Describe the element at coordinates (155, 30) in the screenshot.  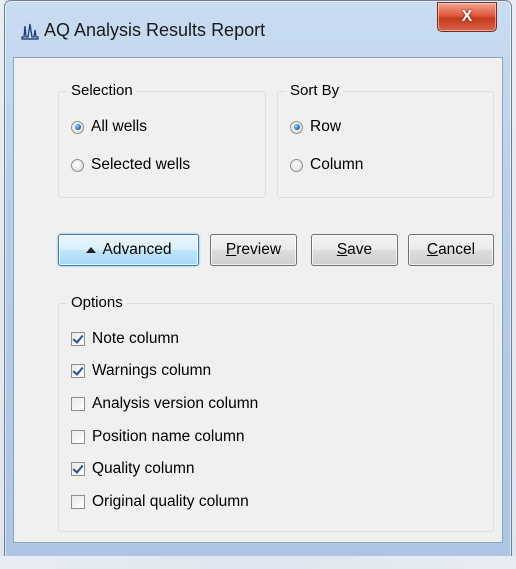
I see `window-title: AQ Analysis Results Report` at that location.